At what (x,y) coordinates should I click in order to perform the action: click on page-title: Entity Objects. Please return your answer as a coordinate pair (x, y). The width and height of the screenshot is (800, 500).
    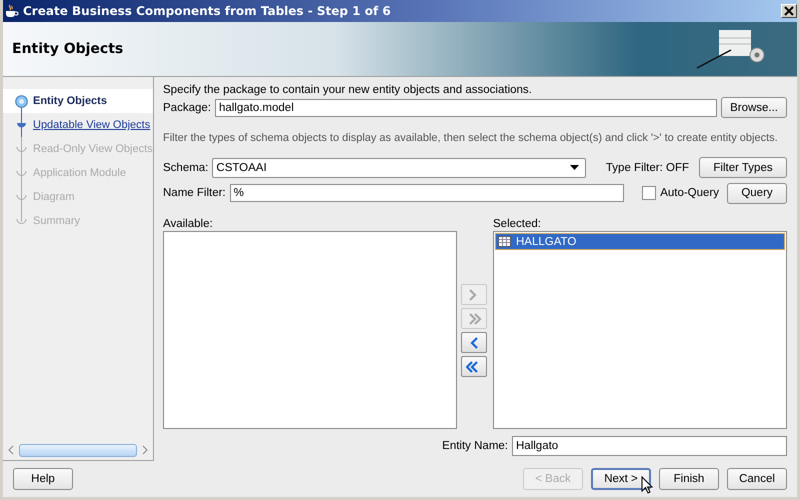
    Looking at the image, I should click on (68, 49).